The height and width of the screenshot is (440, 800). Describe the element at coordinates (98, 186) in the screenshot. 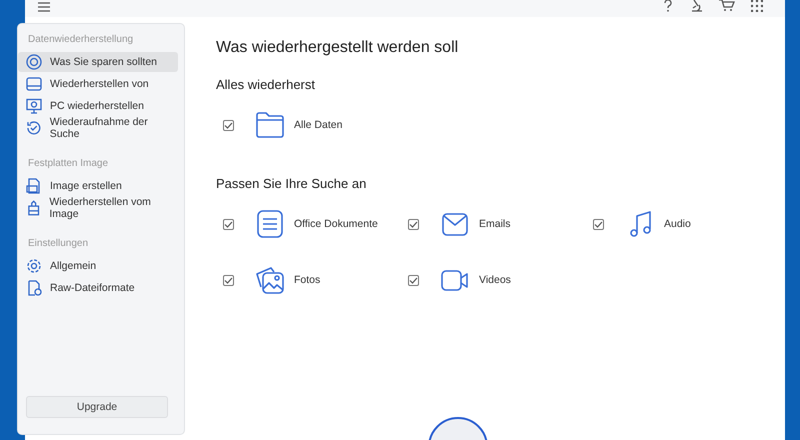

I see `sidebar-item: Image erstellen` at that location.